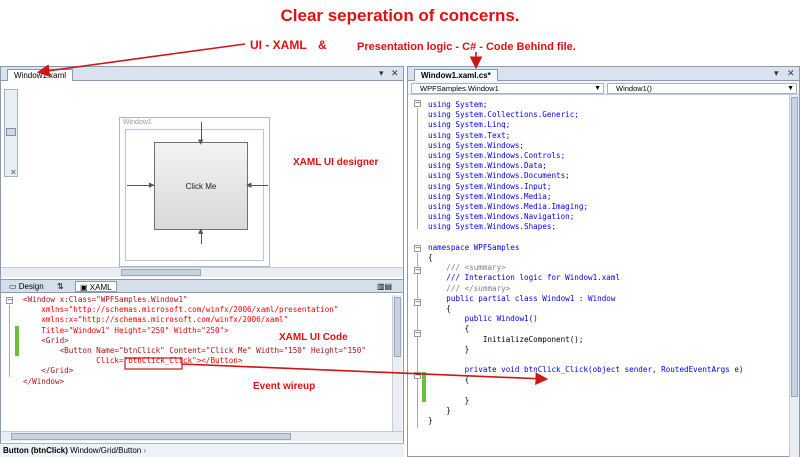 This screenshot has height=457, width=800. I want to click on event-wireup-label: Event wireup, so click(284, 386).